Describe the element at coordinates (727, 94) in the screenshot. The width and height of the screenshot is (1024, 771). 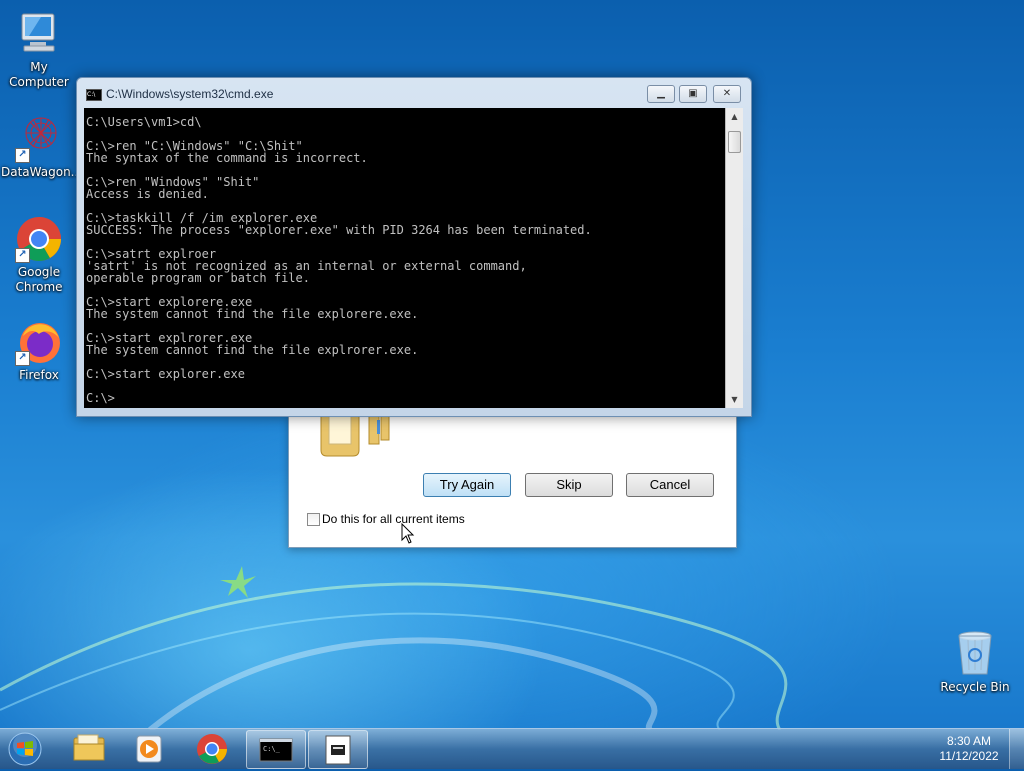
I see `close-button: ✕` at that location.